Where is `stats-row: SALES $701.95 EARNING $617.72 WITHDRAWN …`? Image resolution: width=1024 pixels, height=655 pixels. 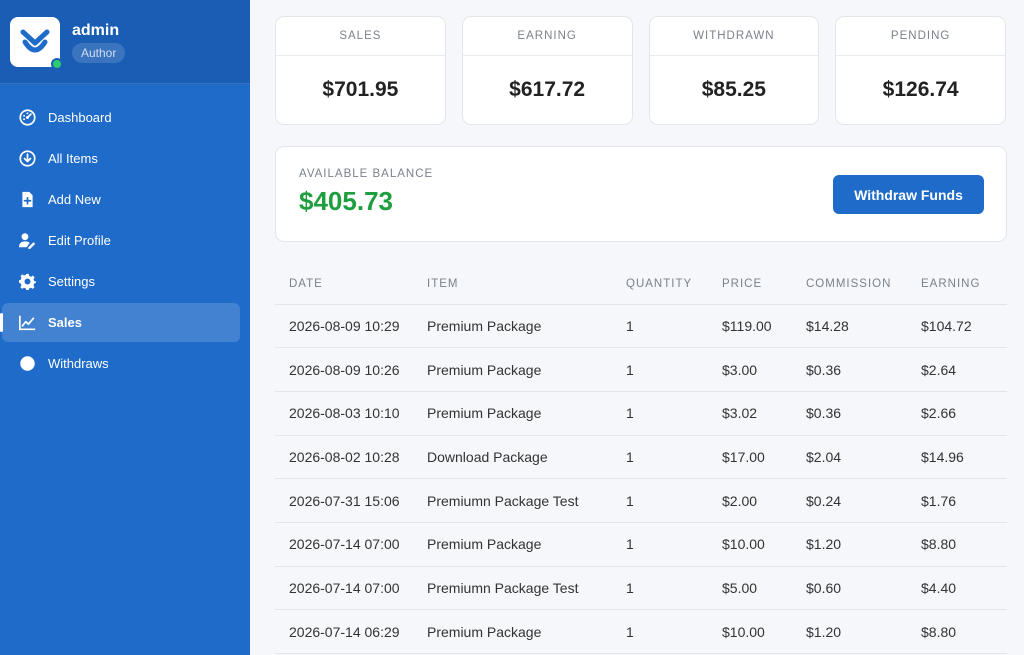
stats-row: SALES $701.95 EARNING $617.72 WITHDRAWN … is located at coordinates (640, 70).